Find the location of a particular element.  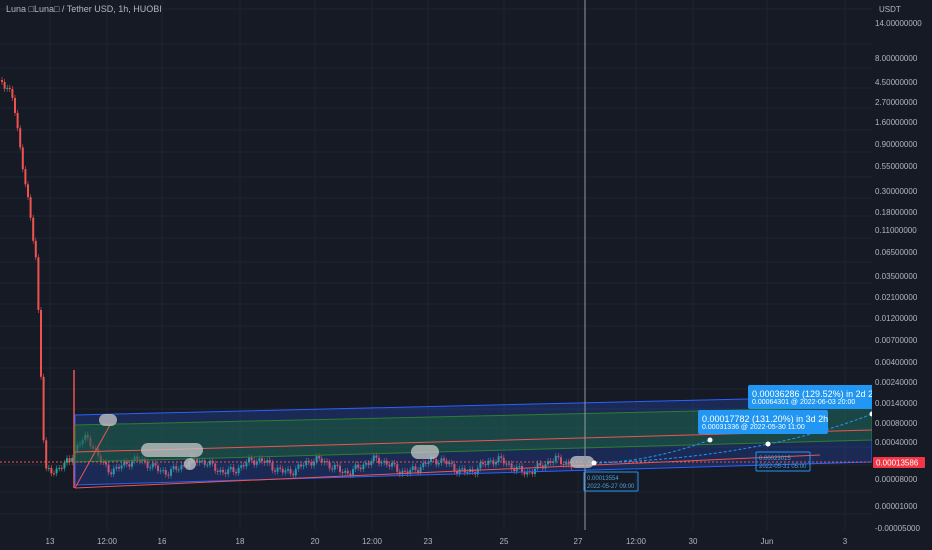

price-marker-right-detail: 2022-05-31 05:00 is located at coordinates (783, 467).